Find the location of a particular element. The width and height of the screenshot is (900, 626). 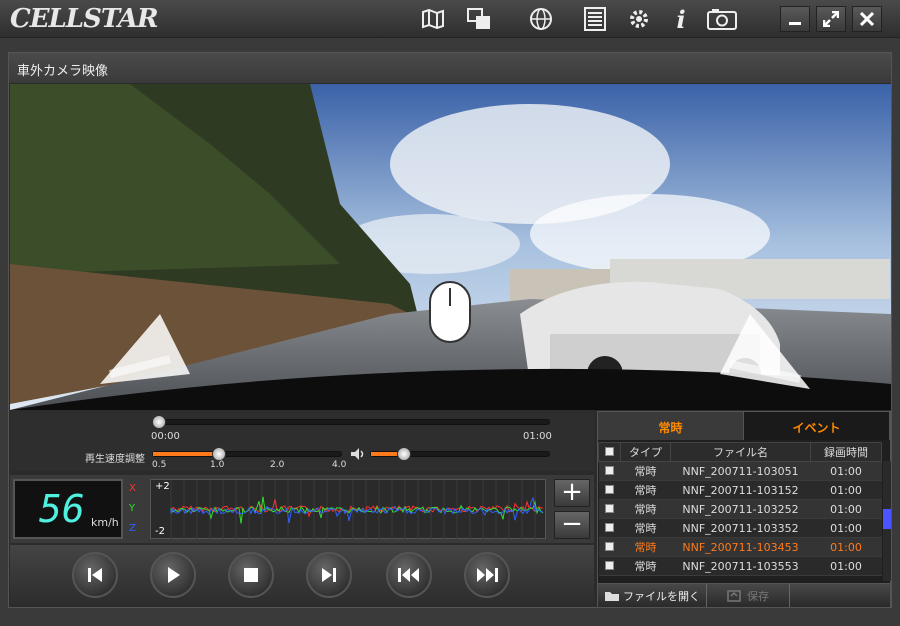

g-sensor-graph: +2 -2 is located at coordinates (349, 509).